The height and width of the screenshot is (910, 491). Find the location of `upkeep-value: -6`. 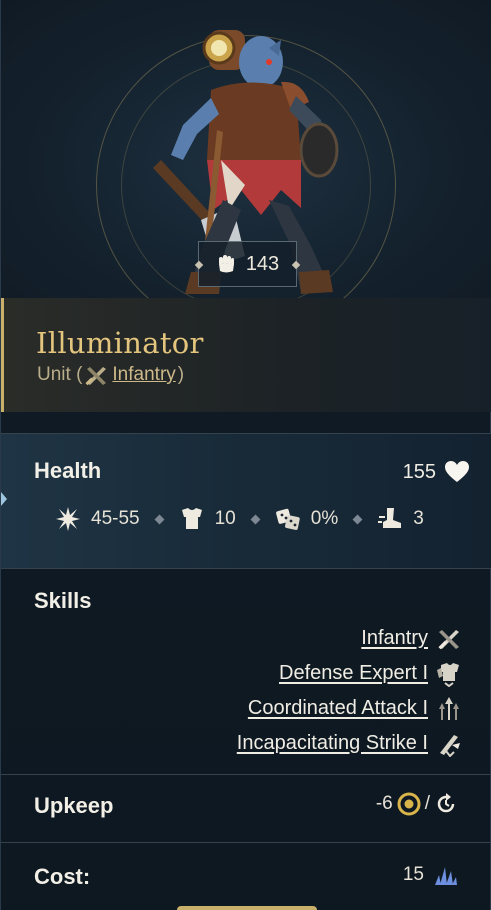

upkeep-value: -6 is located at coordinates (384, 803).